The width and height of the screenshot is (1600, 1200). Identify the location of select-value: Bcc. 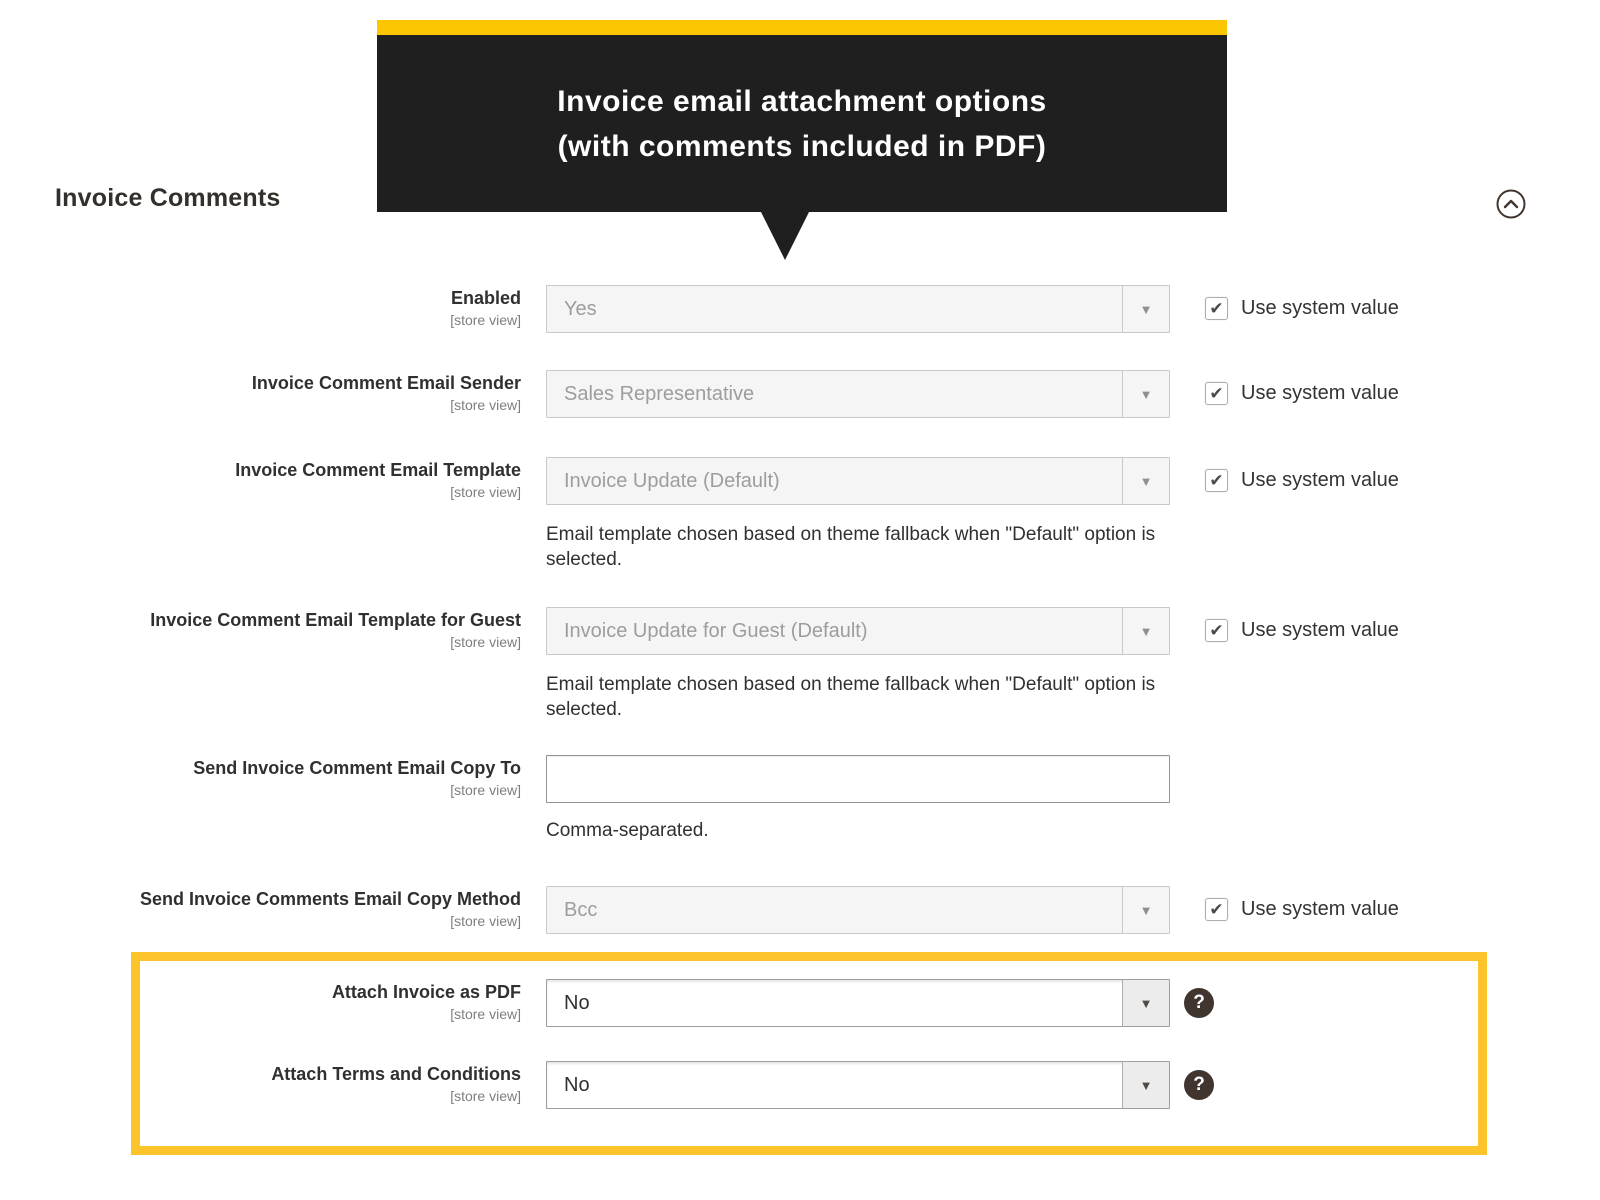
(581, 910).